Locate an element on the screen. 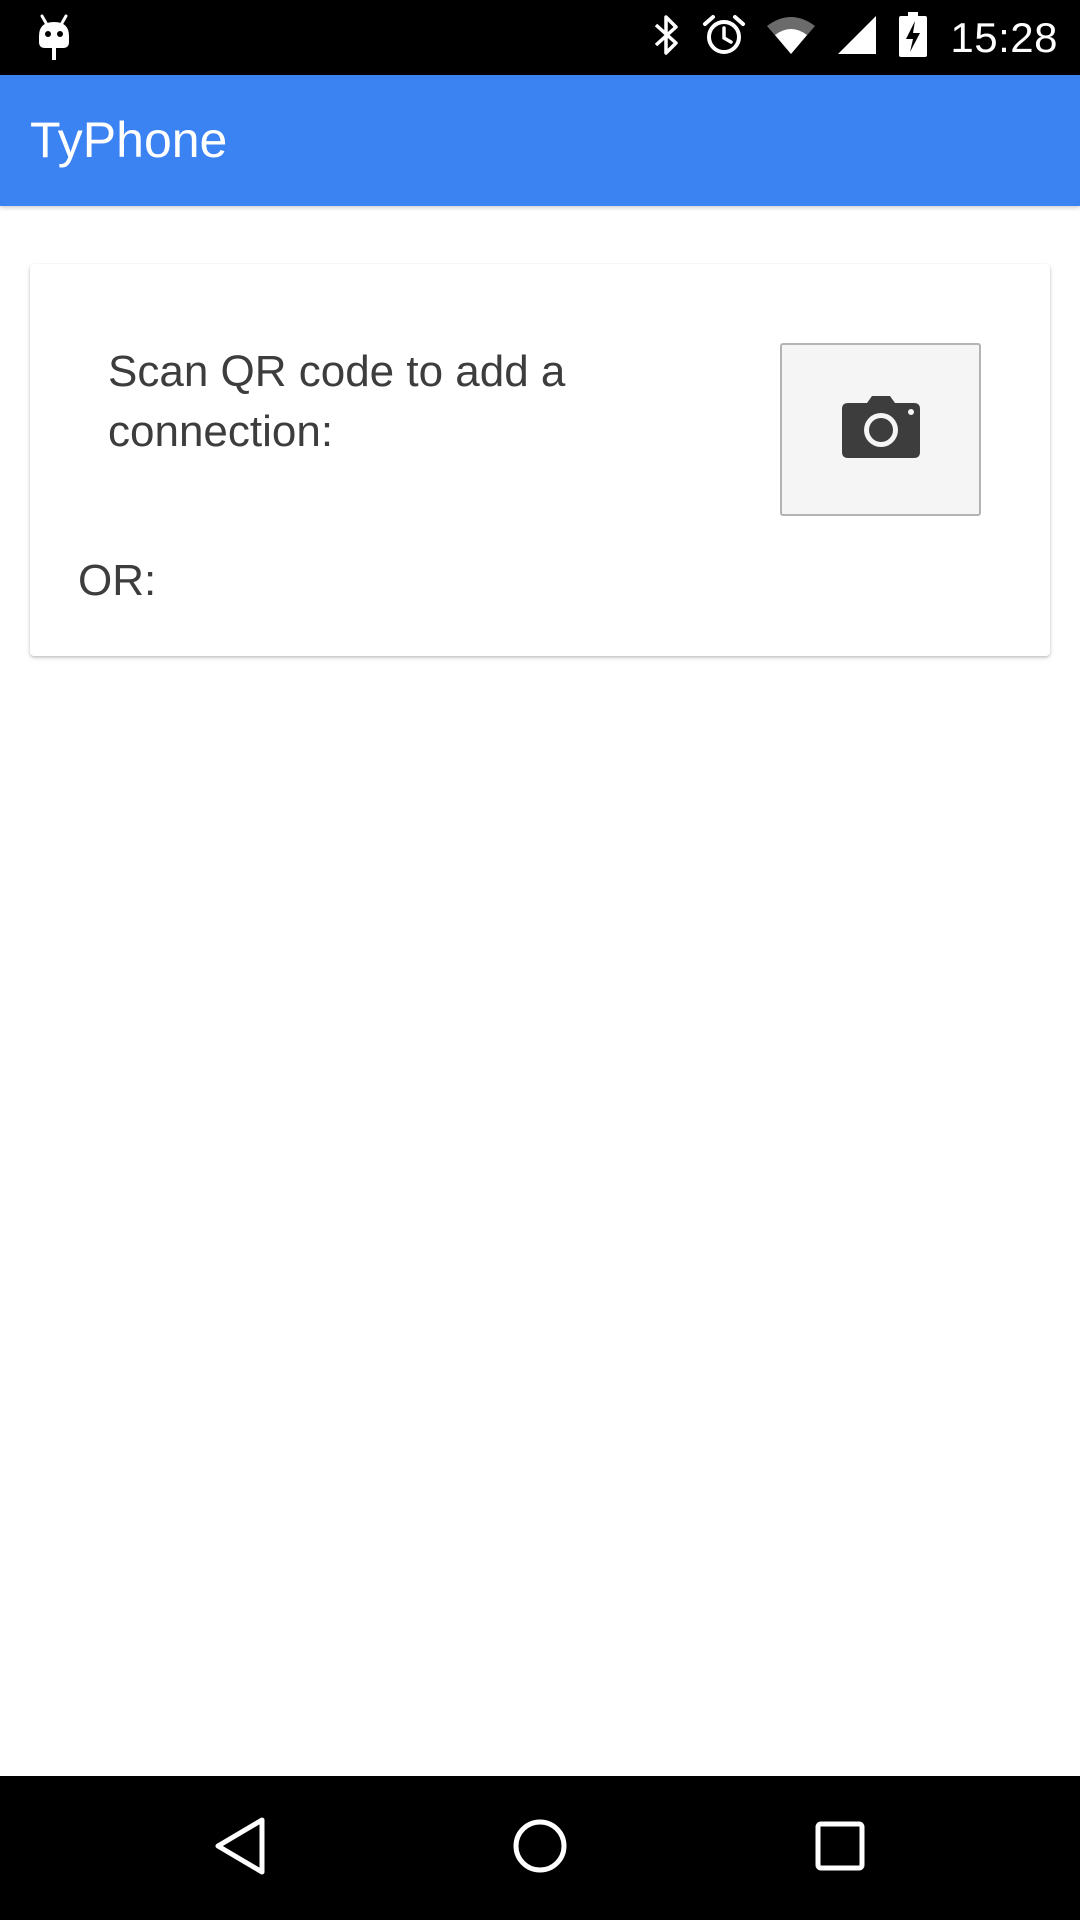 This screenshot has height=1920, width=1080. app-bar: TyPhone is located at coordinates (540, 140).